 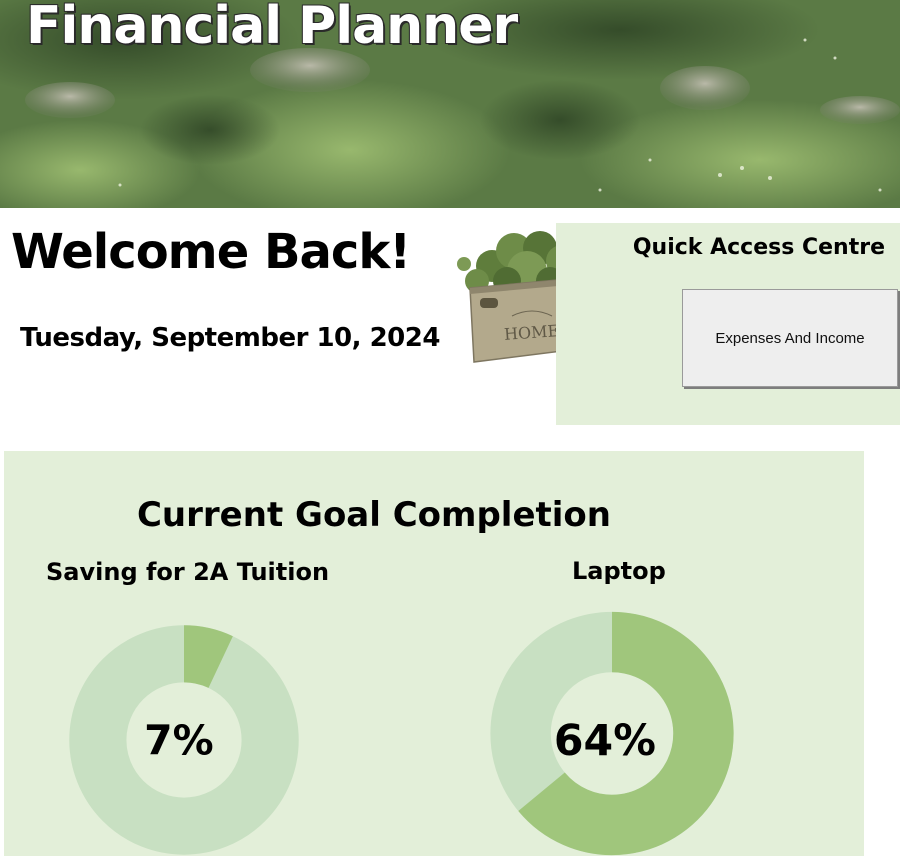 What do you see at coordinates (758, 247) in the screenshot?
I see `quick-access-title: Quick Access Centre` at bounding box center [758, 247].